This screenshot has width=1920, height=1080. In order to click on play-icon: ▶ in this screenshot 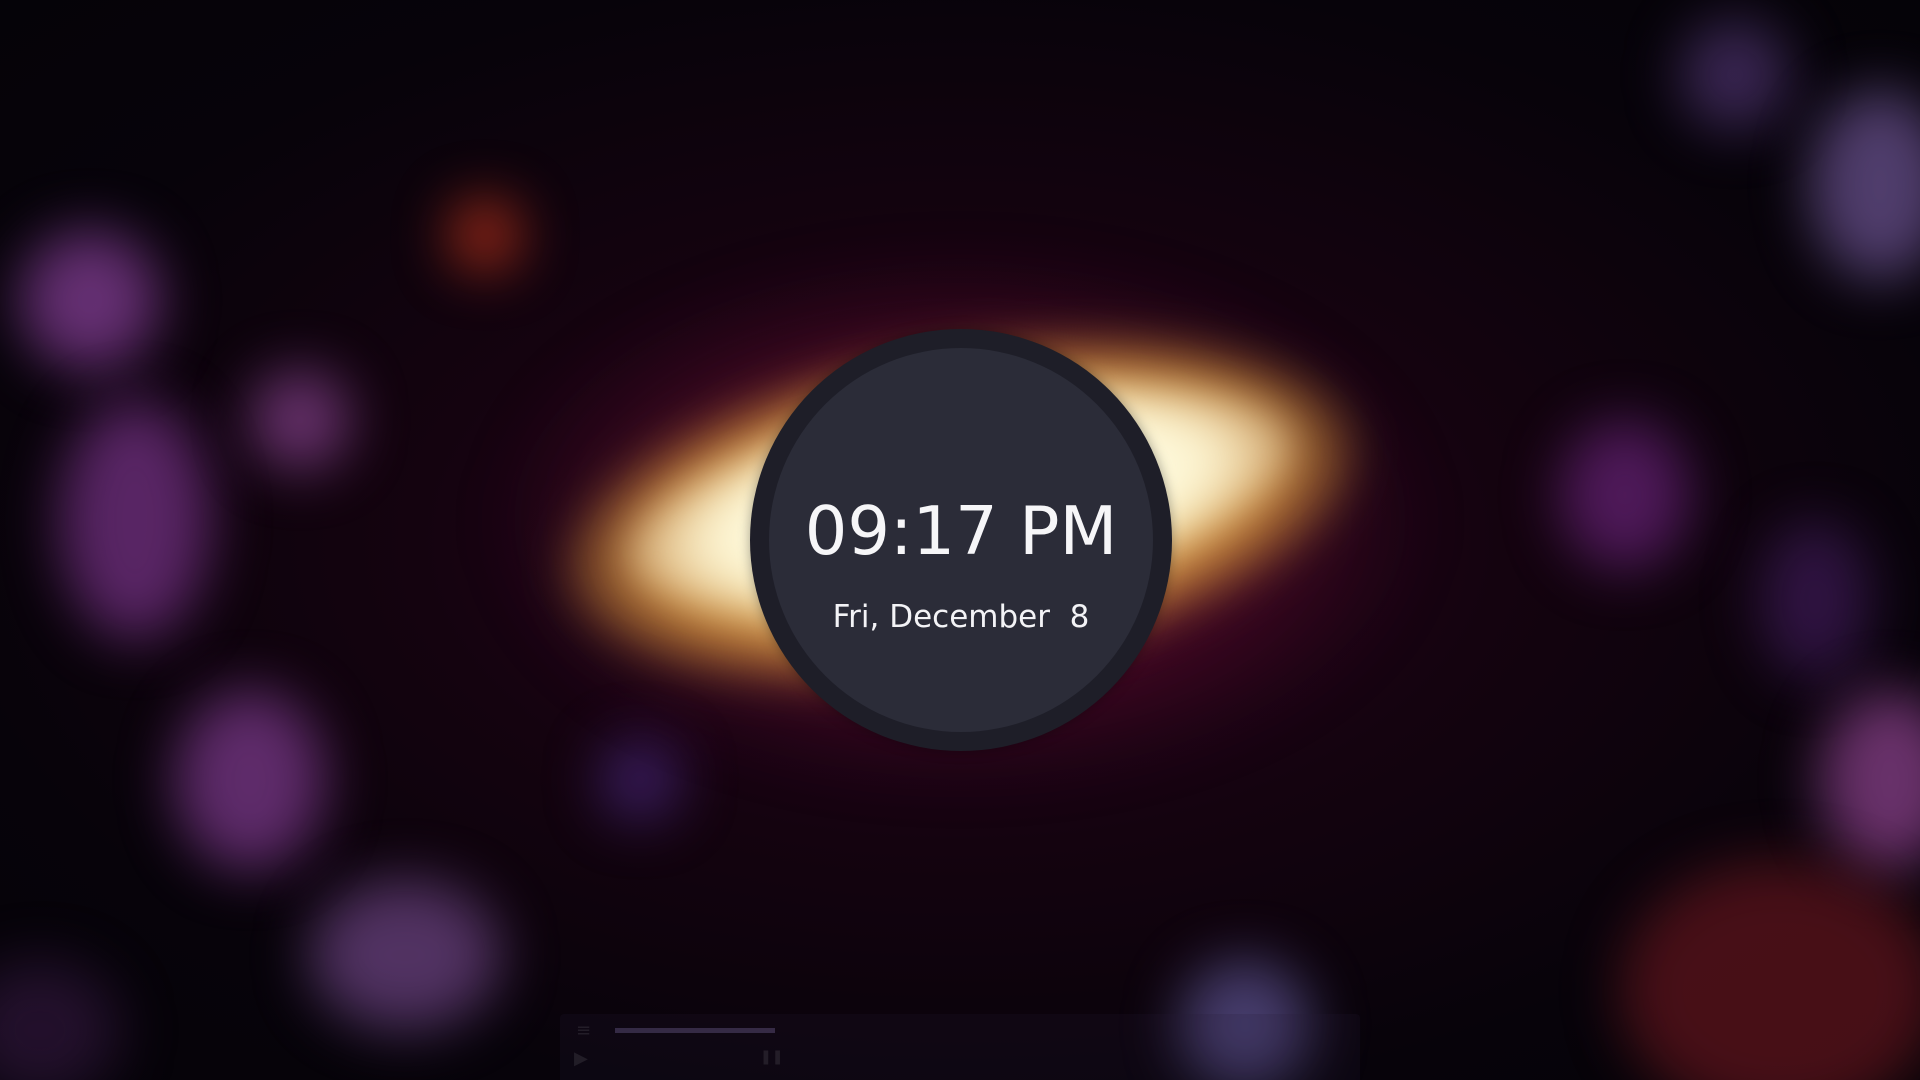, I will do `click(581, 1058)`.